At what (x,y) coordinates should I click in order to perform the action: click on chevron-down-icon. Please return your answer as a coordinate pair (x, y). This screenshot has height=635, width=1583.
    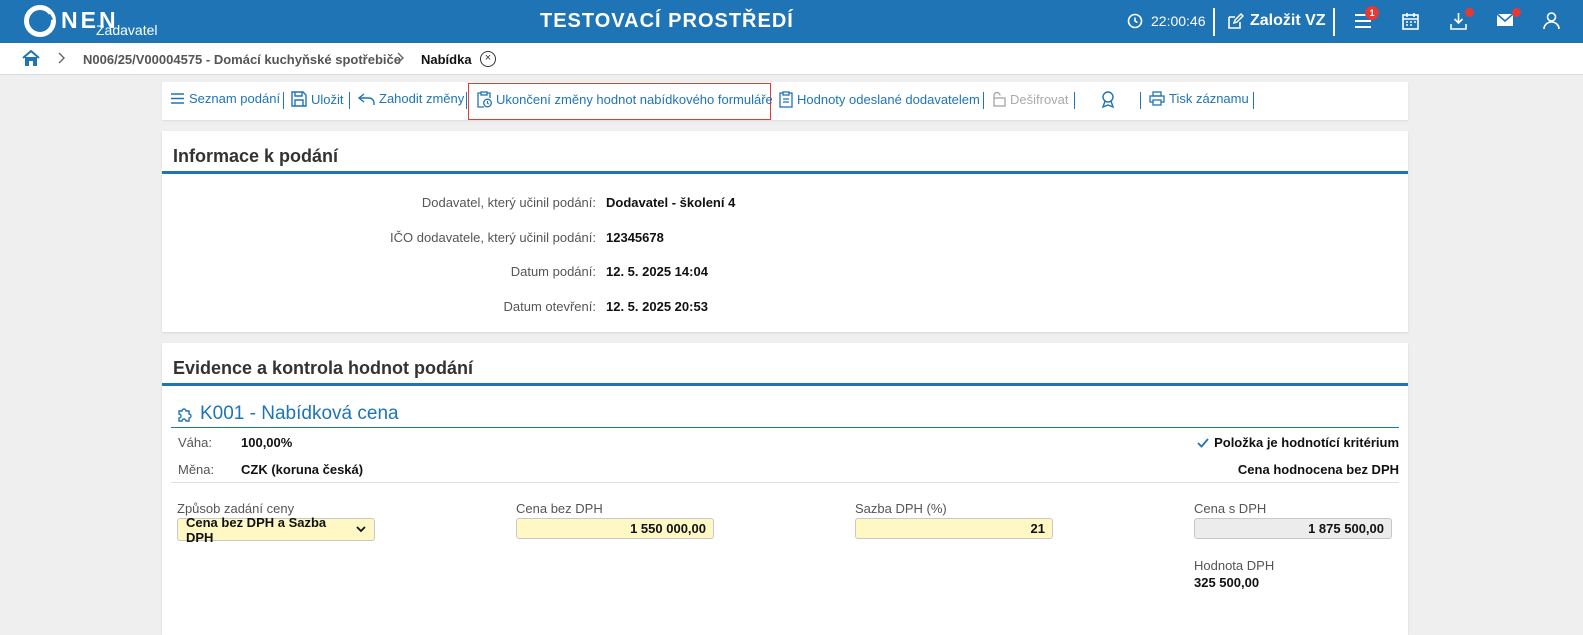
    Looking at the image, I should click on (361, 529).